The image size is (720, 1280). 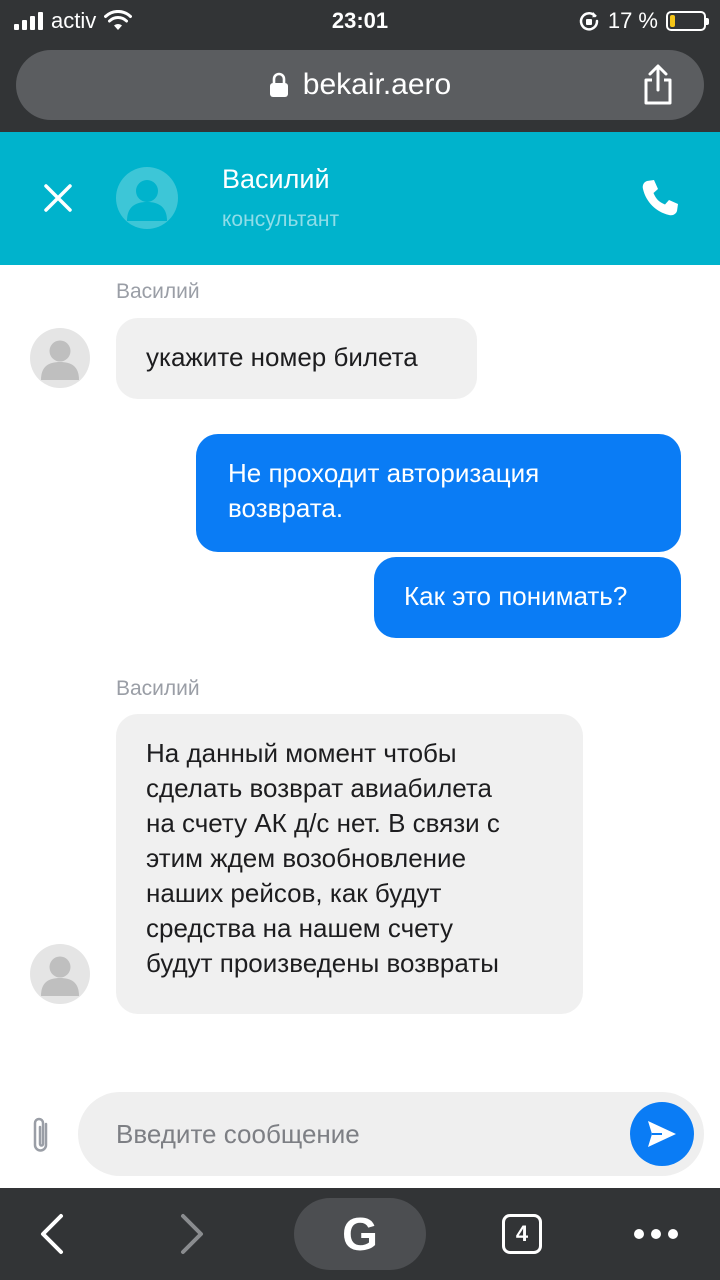 I want to click on url-text: bekair.aero, so click(x=377, y=84).